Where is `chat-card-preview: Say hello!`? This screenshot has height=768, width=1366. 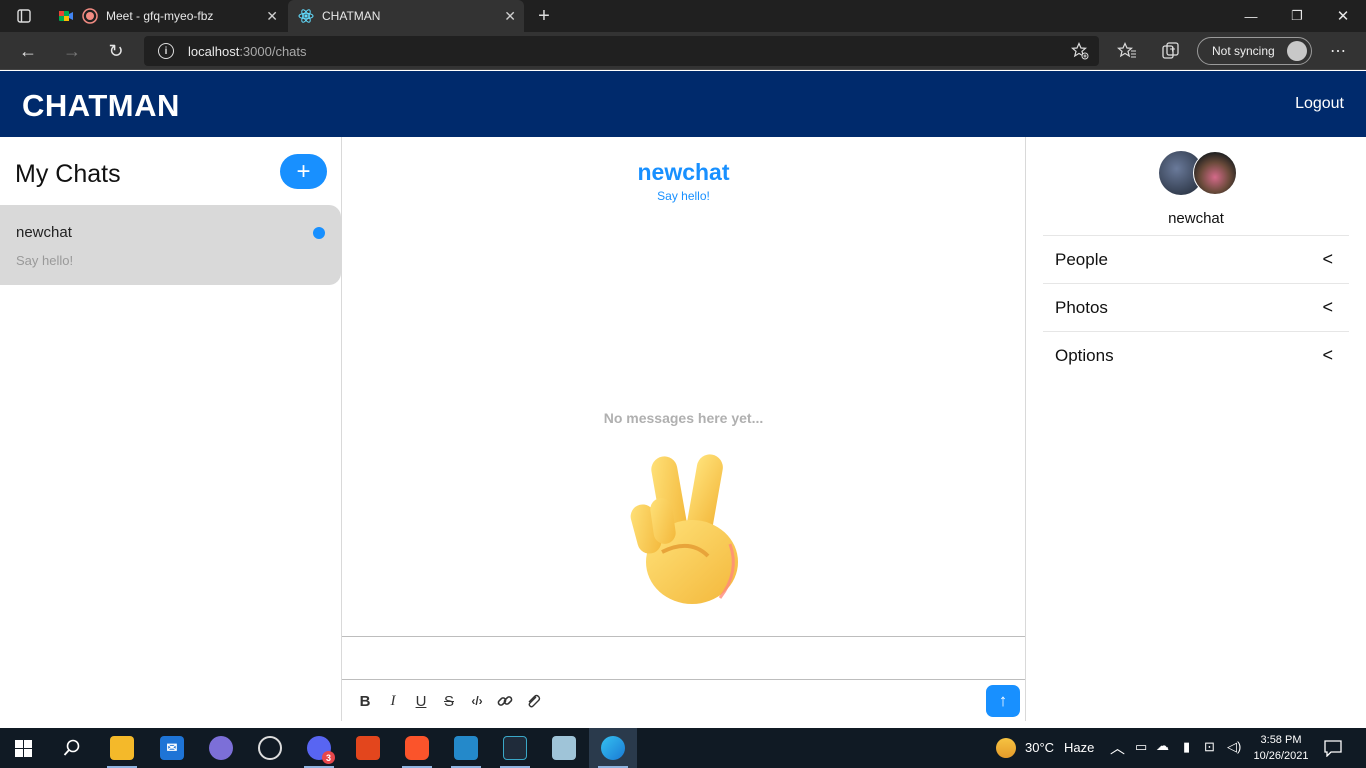 chat-card-preview: Say hello! is located at coordinates (45, 260).